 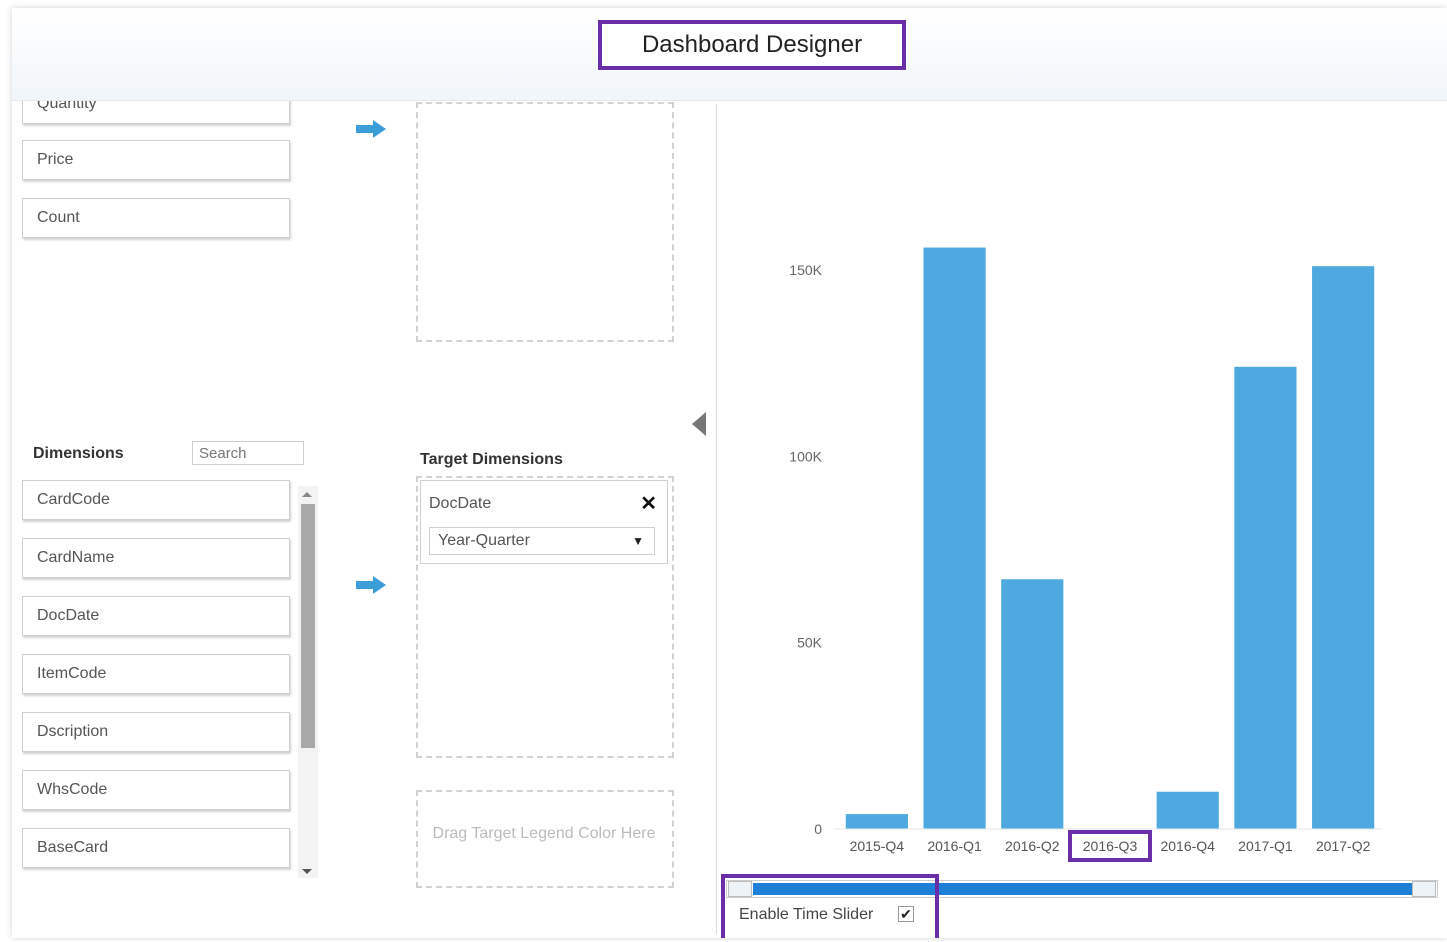 I want to click on dimension-item-docdate: DocDate, so click(x=156, y=616).